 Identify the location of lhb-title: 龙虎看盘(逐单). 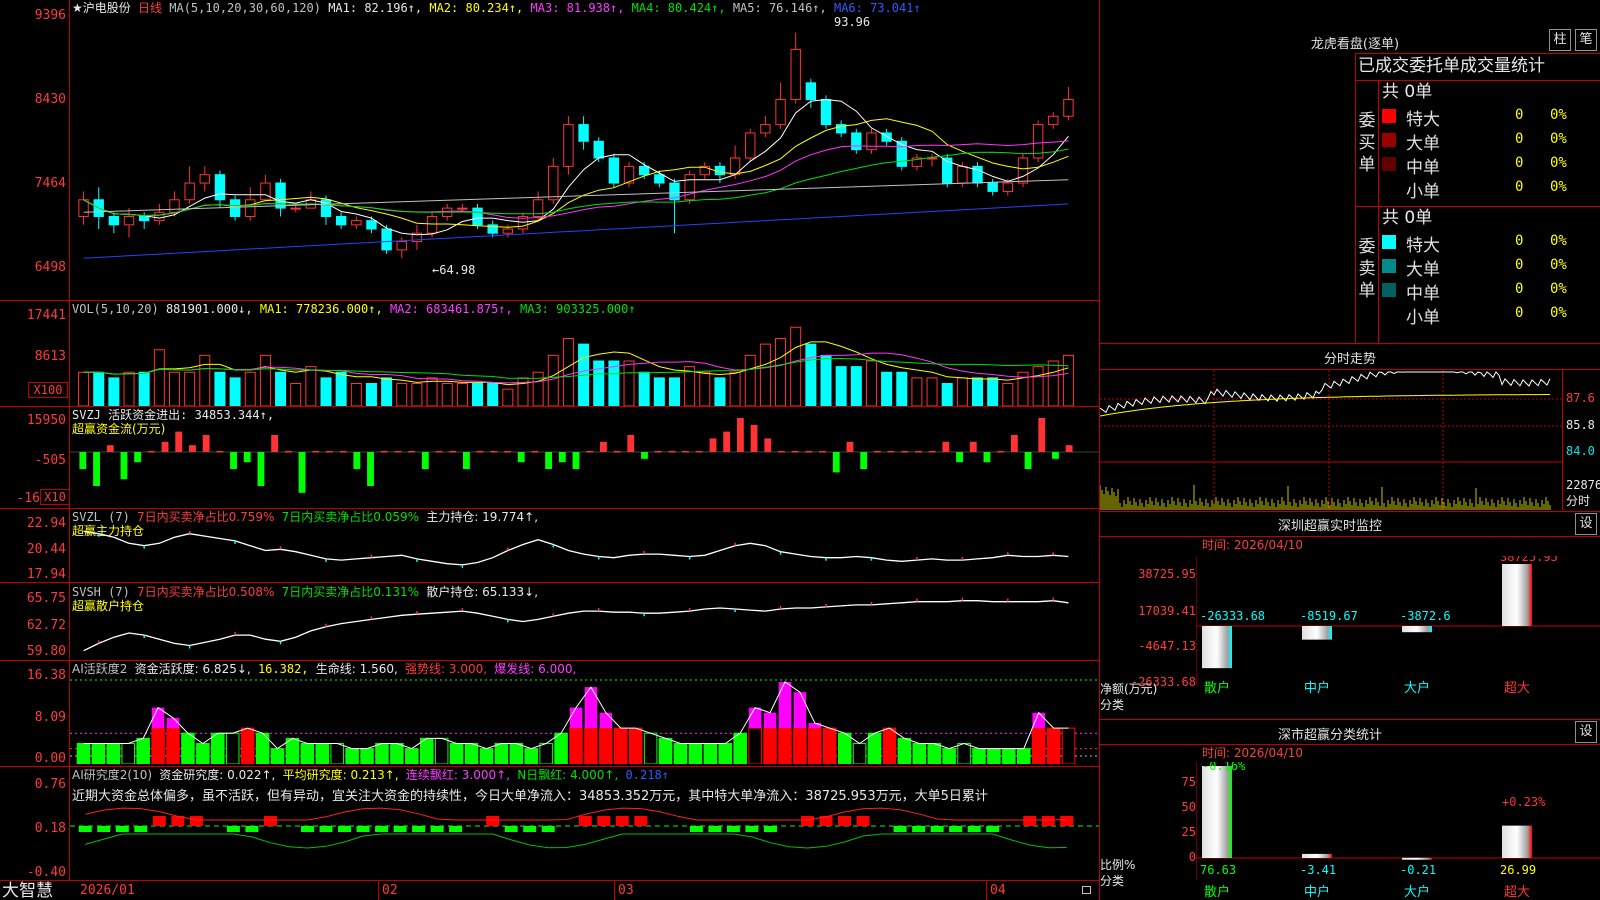
(1355, 44).